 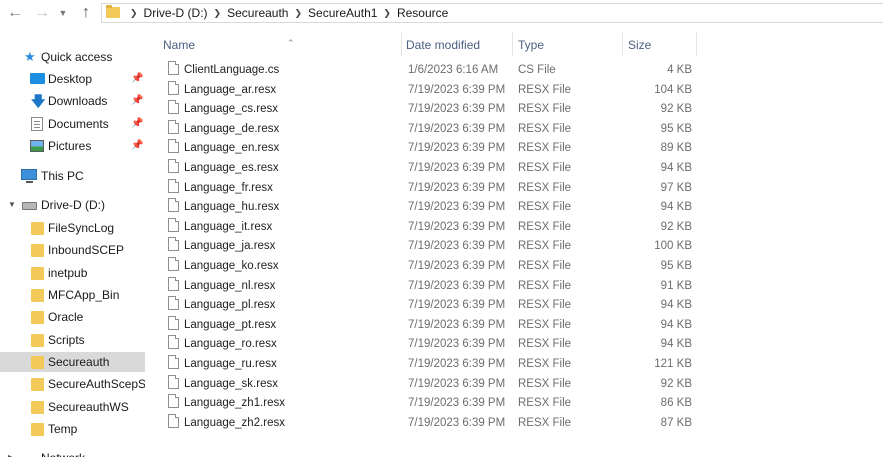 I want to click on file-type: CS File, so click(x=537, y=70).